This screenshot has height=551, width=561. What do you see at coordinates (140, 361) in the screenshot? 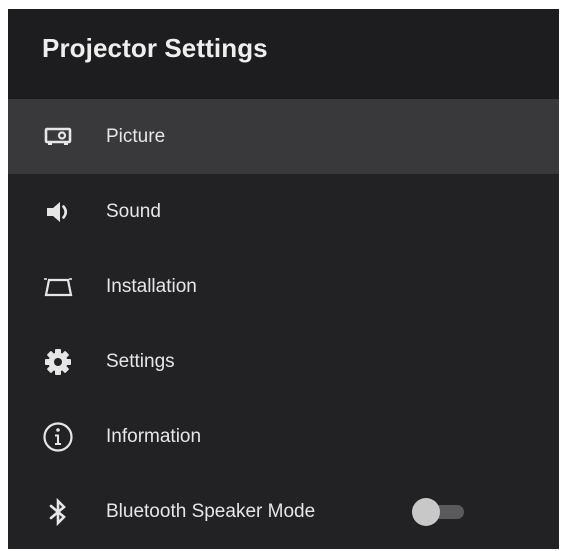
I see `menu-item-label: Settings` at bounding box center [140, 361].